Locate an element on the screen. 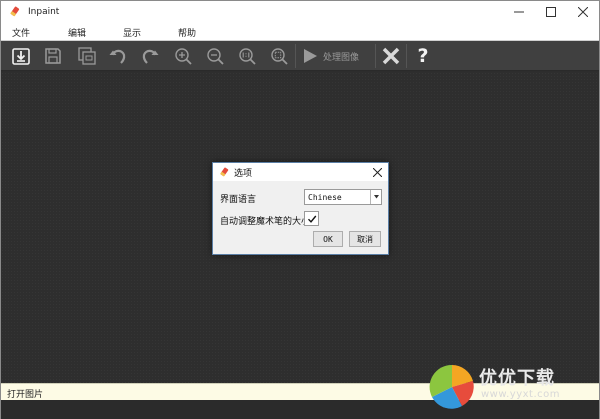  watermark-logo-icon is located at coordinates (451, 386).